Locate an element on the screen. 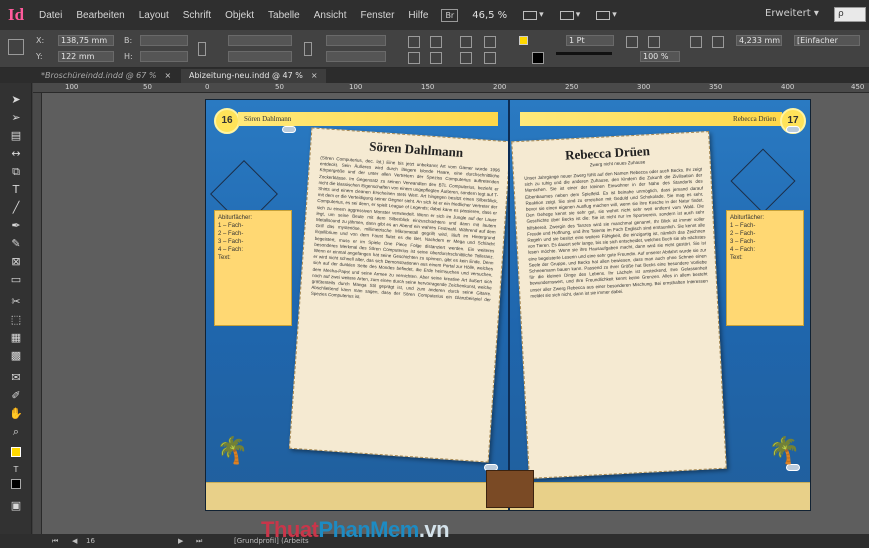  last-page-icon: ⏭ is located at coordinates (199, 541).